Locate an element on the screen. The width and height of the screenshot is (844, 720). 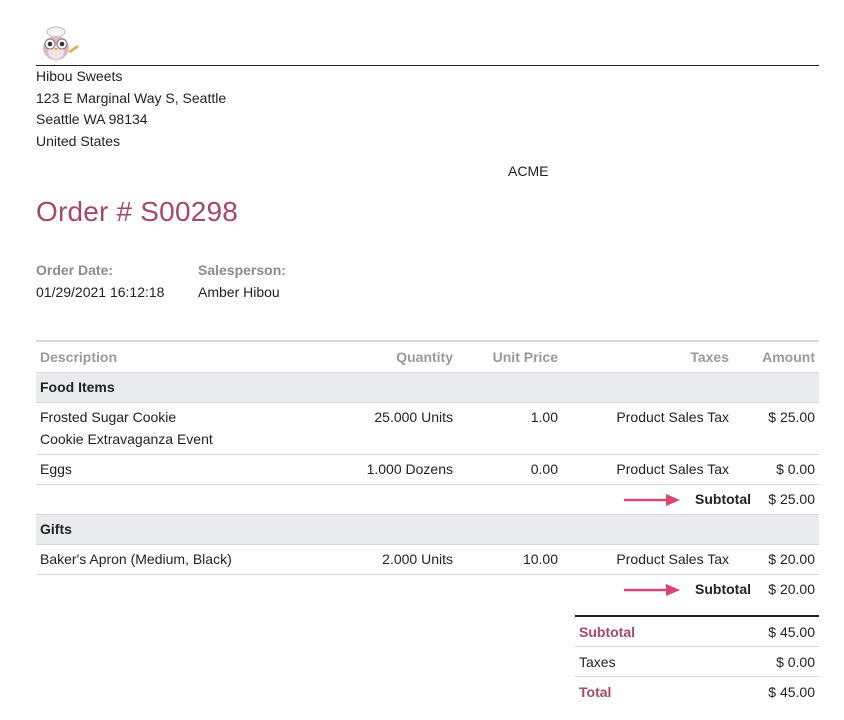
company-country: United States is located at coordinates (78, 141).